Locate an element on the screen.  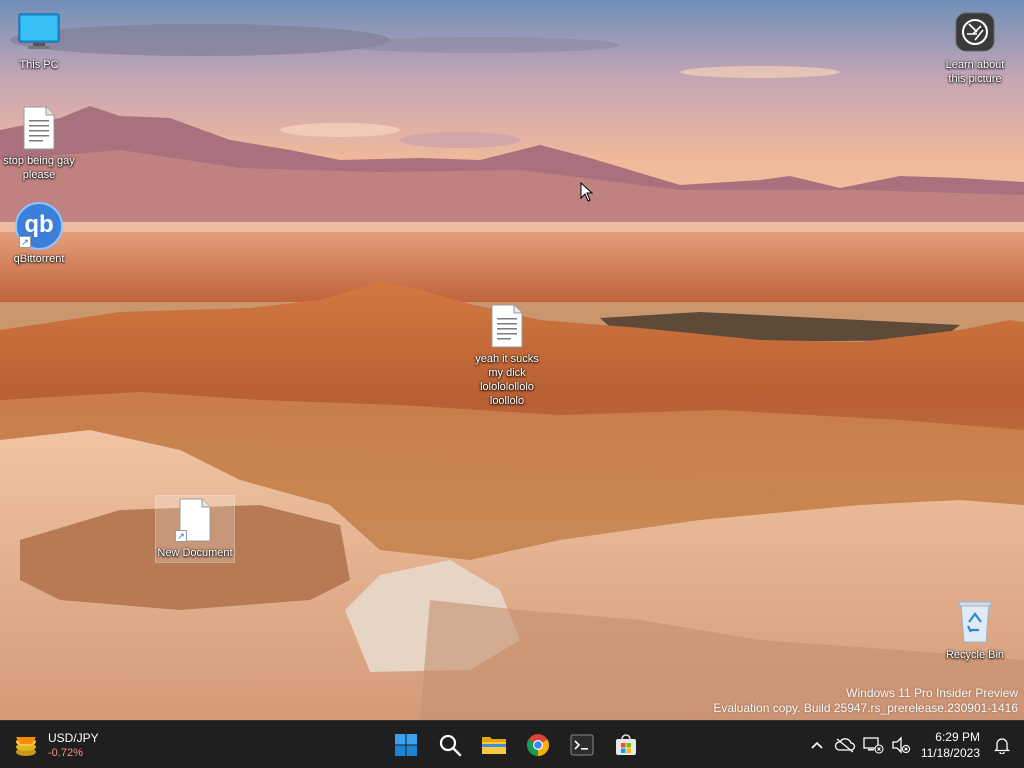
system-tray: 6:29 PM 11/18/2023 is located at coordinates (913, 745).